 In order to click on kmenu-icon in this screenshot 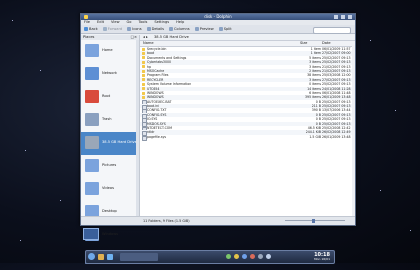, I will do `click(91, 256)`.